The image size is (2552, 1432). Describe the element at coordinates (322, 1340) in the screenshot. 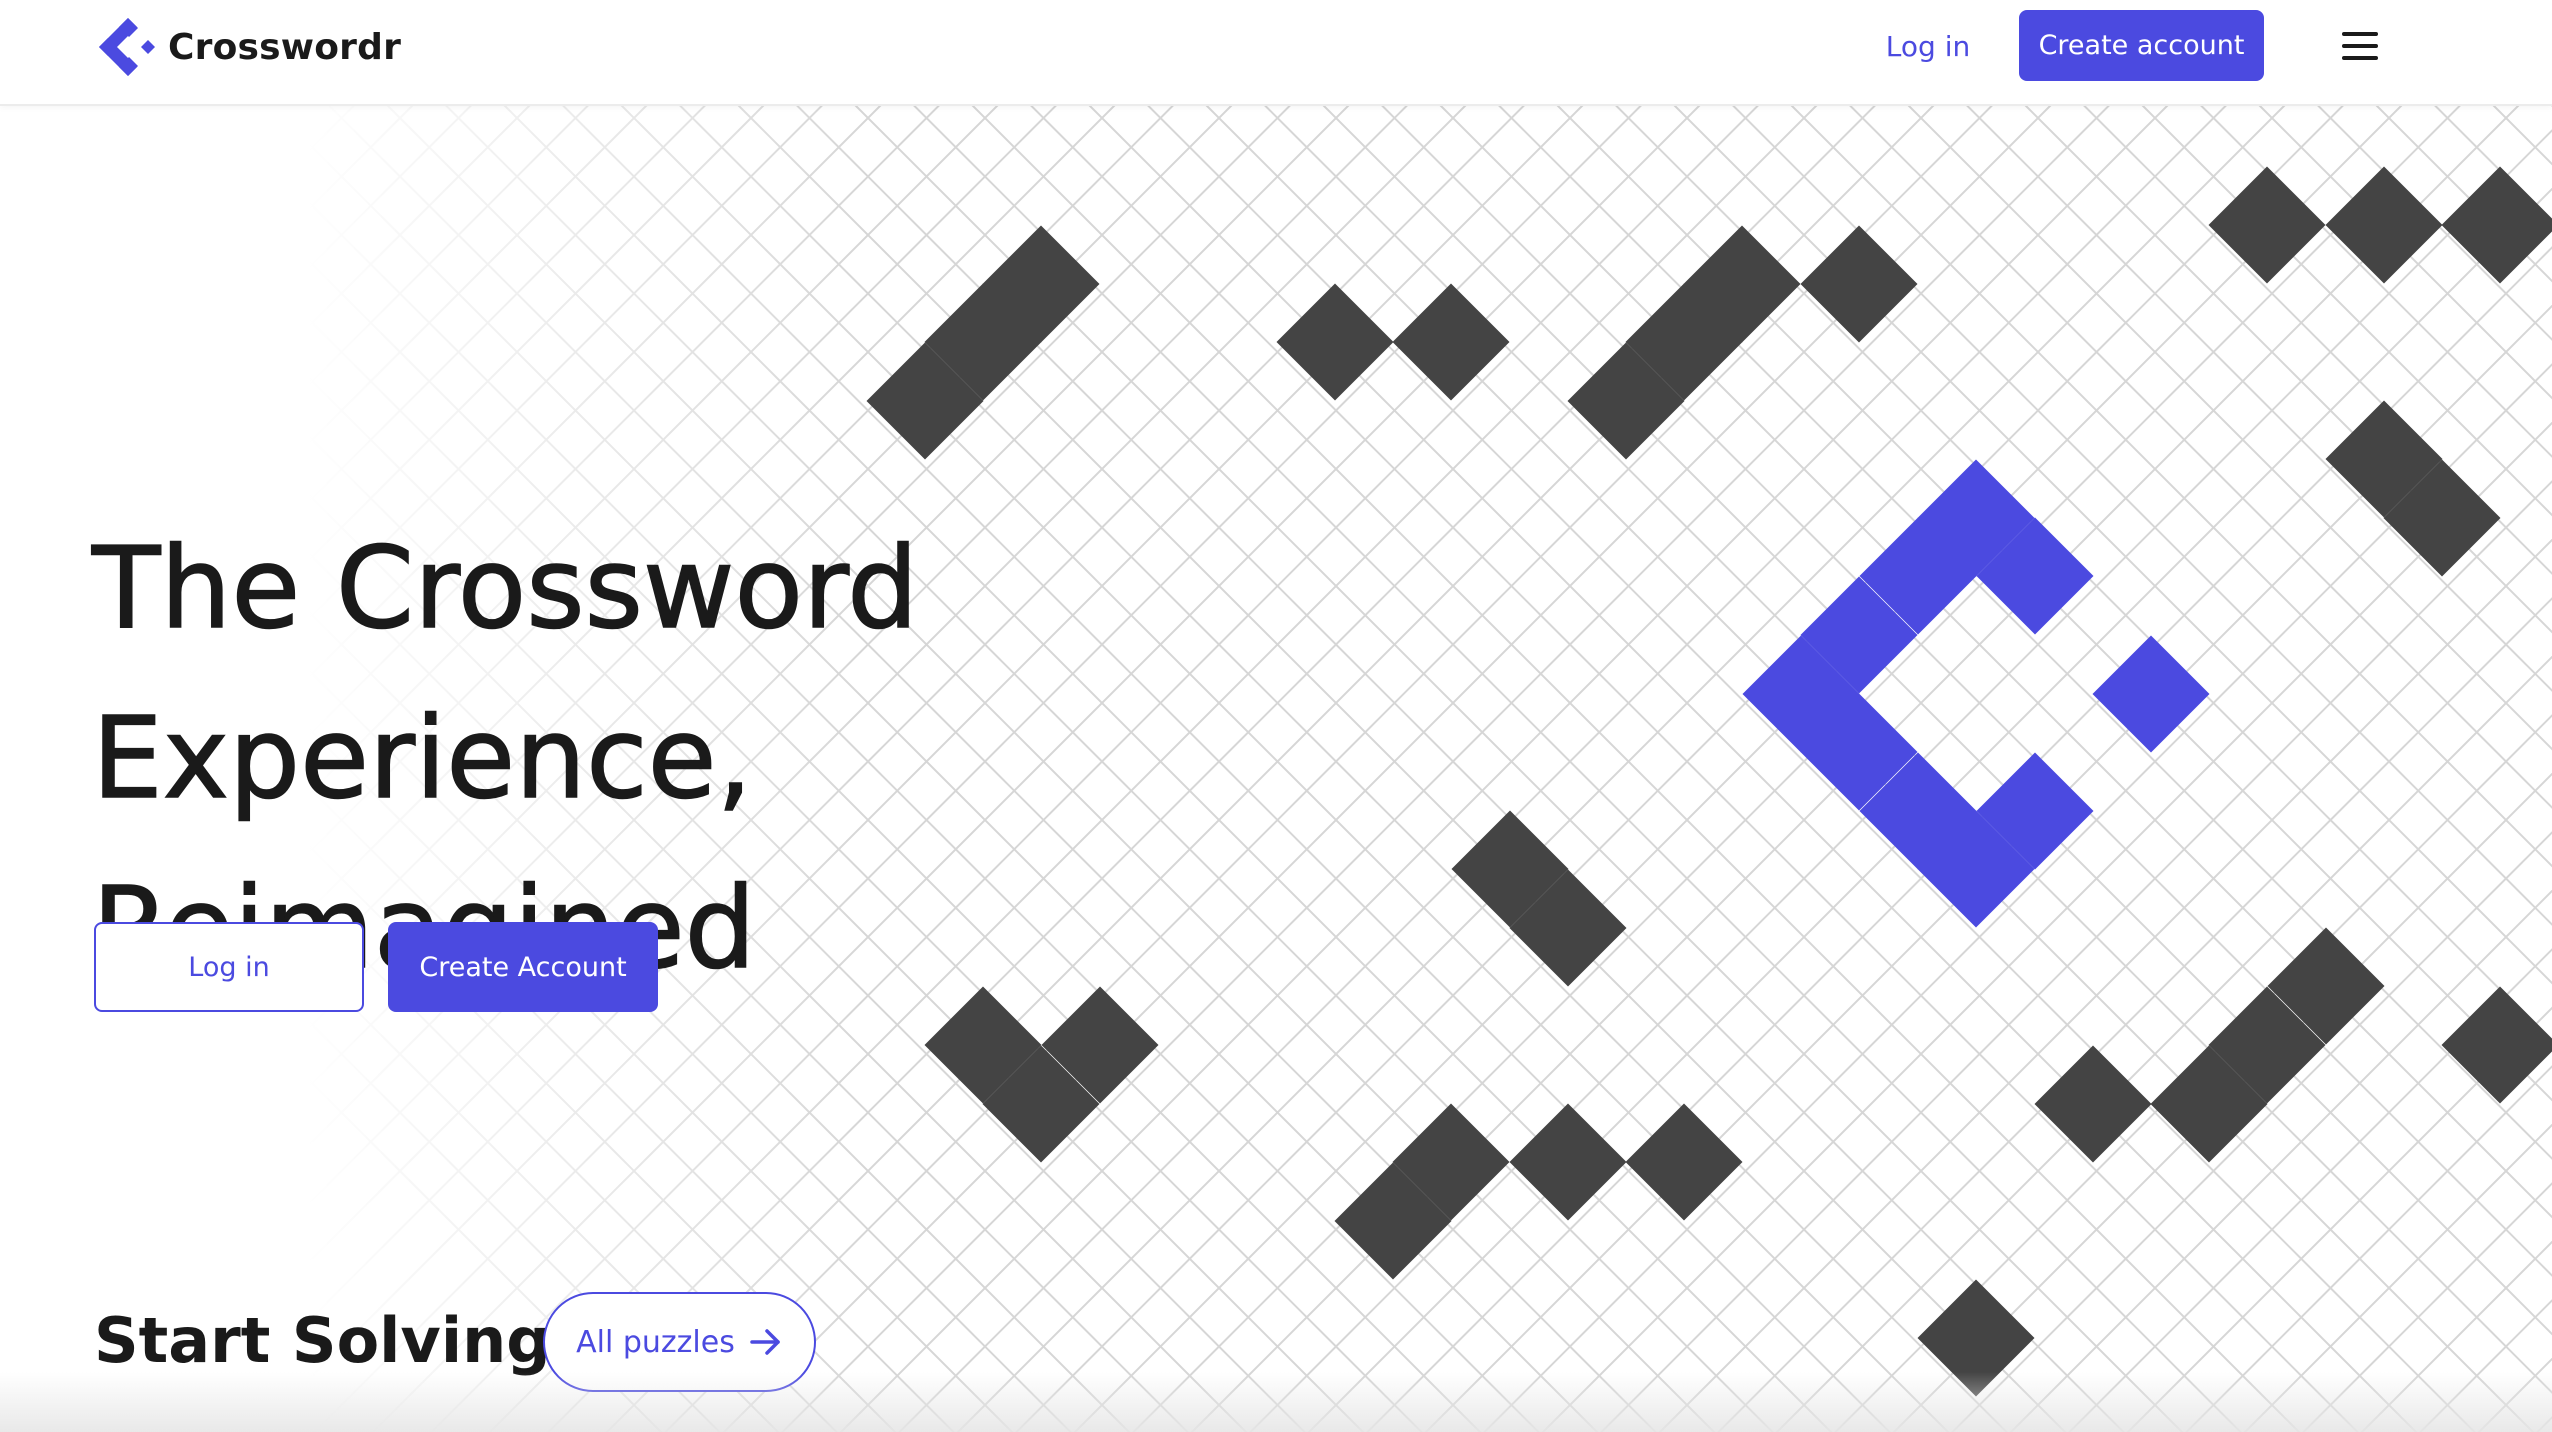

I see `start-solving-heading: Start Solving` at that location.